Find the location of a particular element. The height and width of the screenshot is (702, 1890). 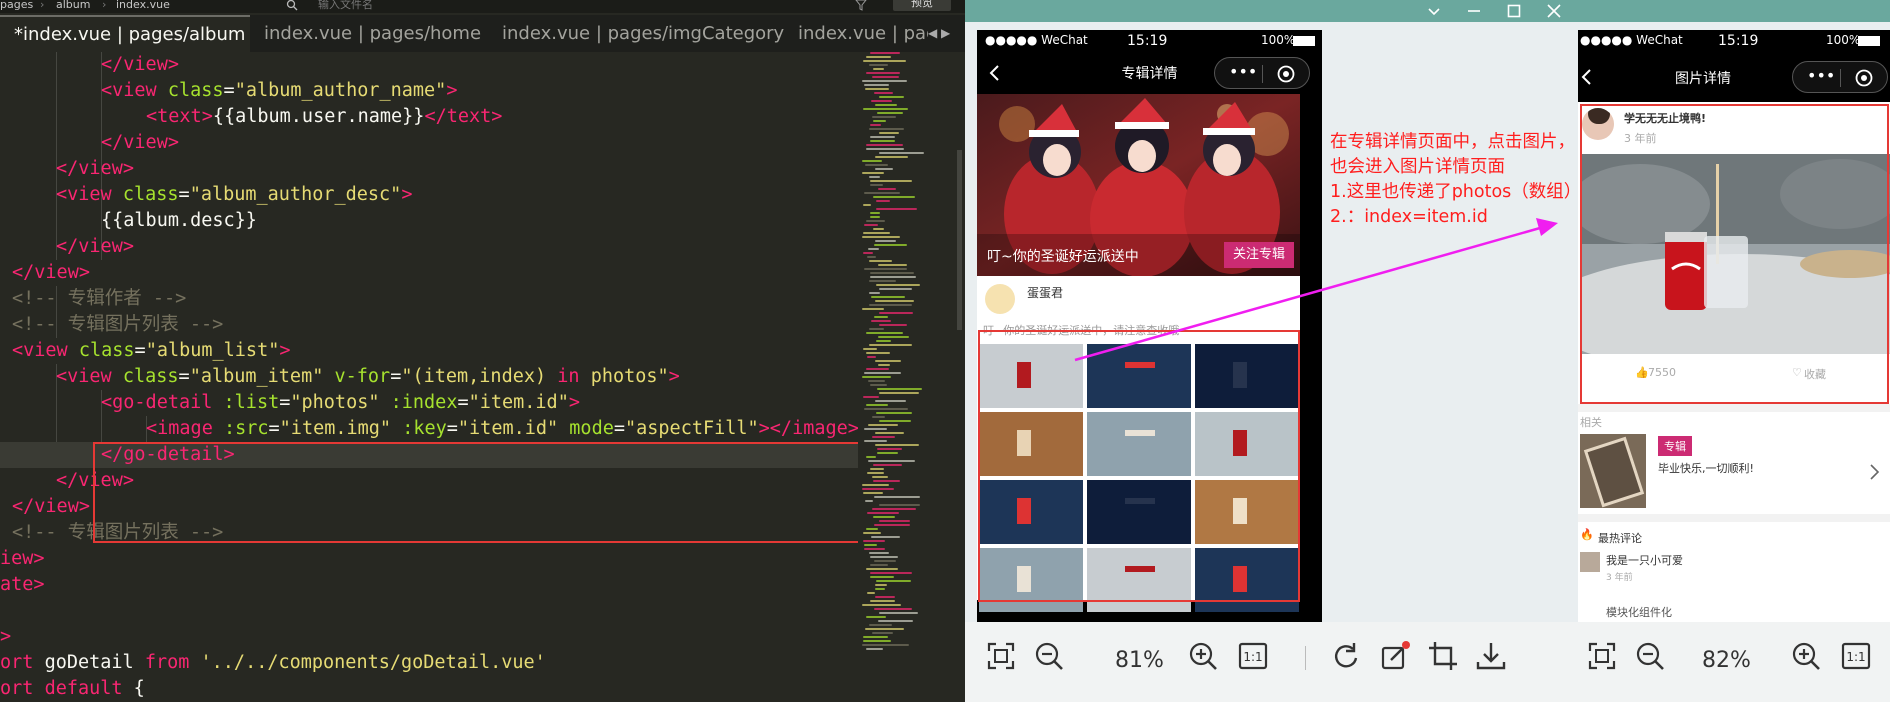

filter-icon is located at coordinates (861, 5).